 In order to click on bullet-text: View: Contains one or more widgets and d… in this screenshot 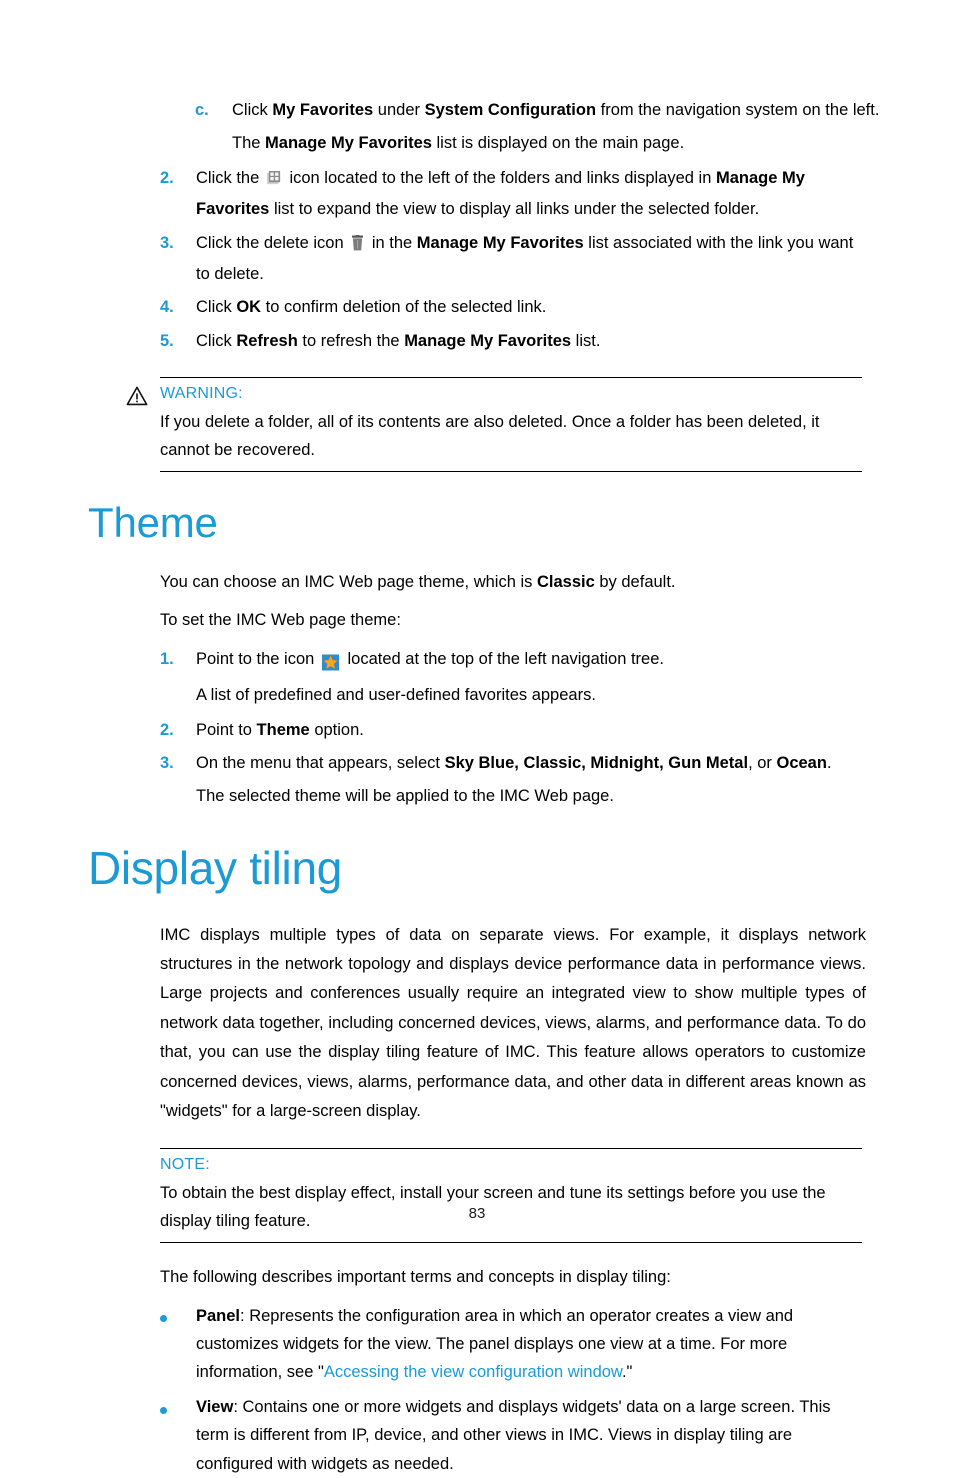, I will do `click(531, 1435)`.